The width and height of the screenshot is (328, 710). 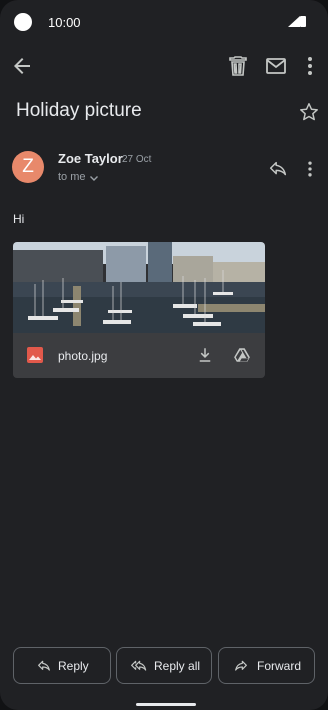 What do you see at coordinates (276, 66) in the screenshot?
I see `mark-unread-icon` at bounding box center [276, 66].